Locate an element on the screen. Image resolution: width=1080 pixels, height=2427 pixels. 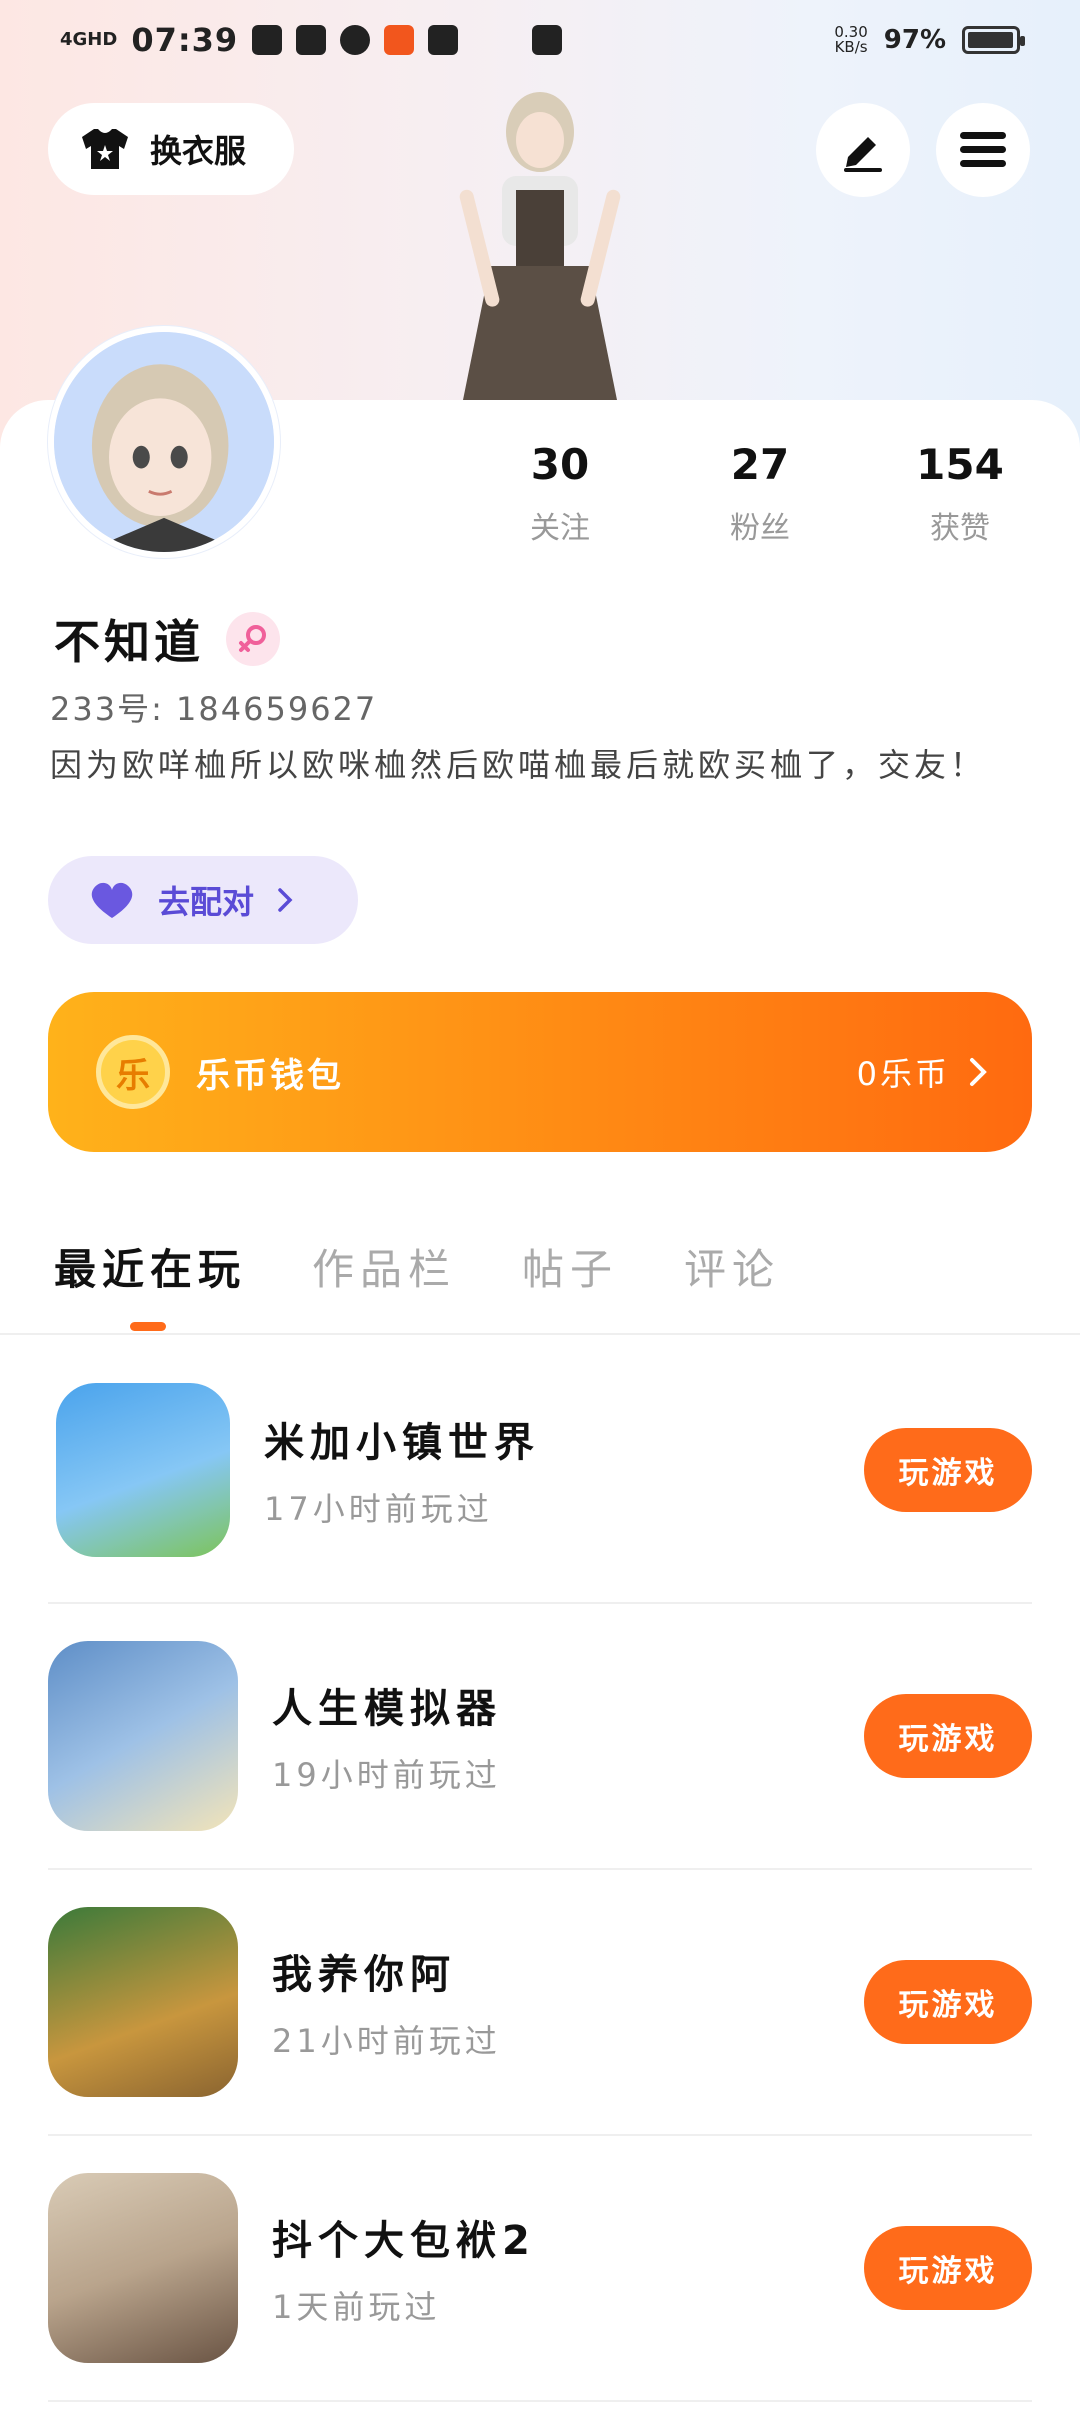
female-icon is located at coordinates (253, 639).